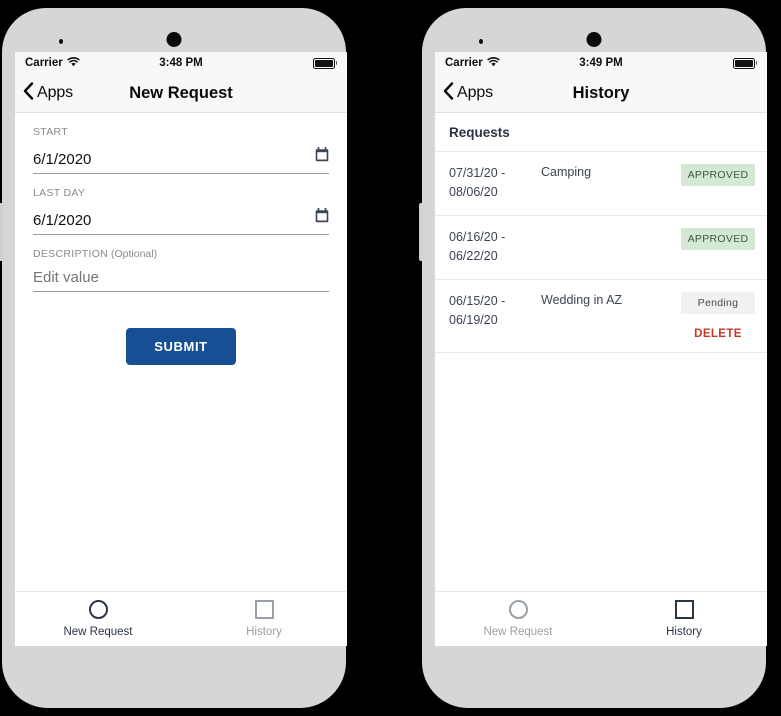 Image resolution: width=781 pixels, height=716 pixels. I want to click on field-start-label: START, so click(50, 132).